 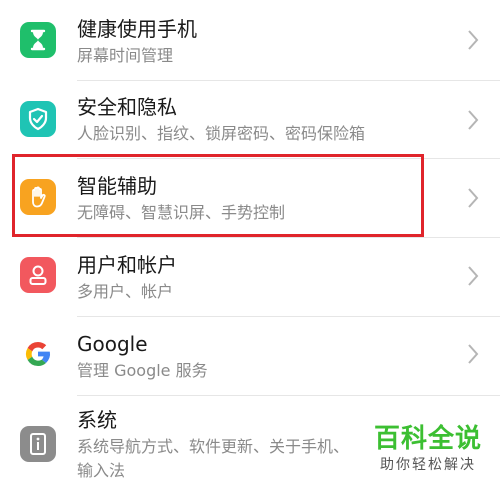 What do you see at coordinates (38, 119) in the screenshot?
I see `shield-check-icon` at bounding box center [38, 119].